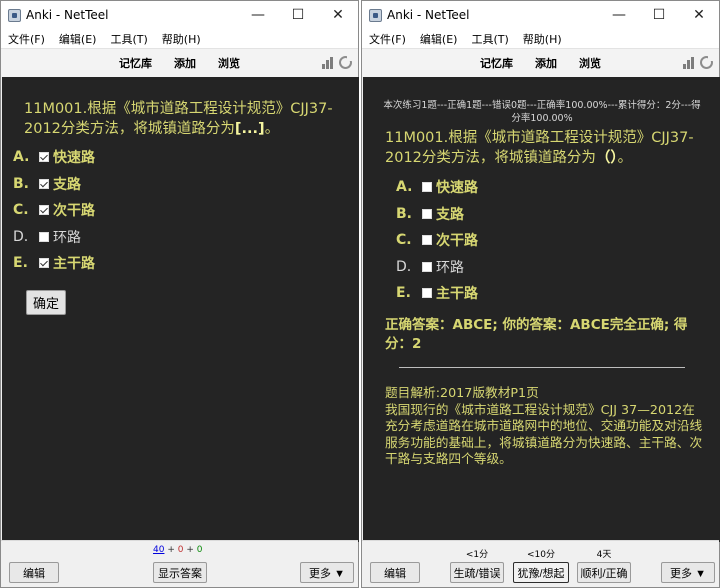  Describe the element at coordinates (46, 302) in the screenshot. I see `confirm-button: 确定` at that location.